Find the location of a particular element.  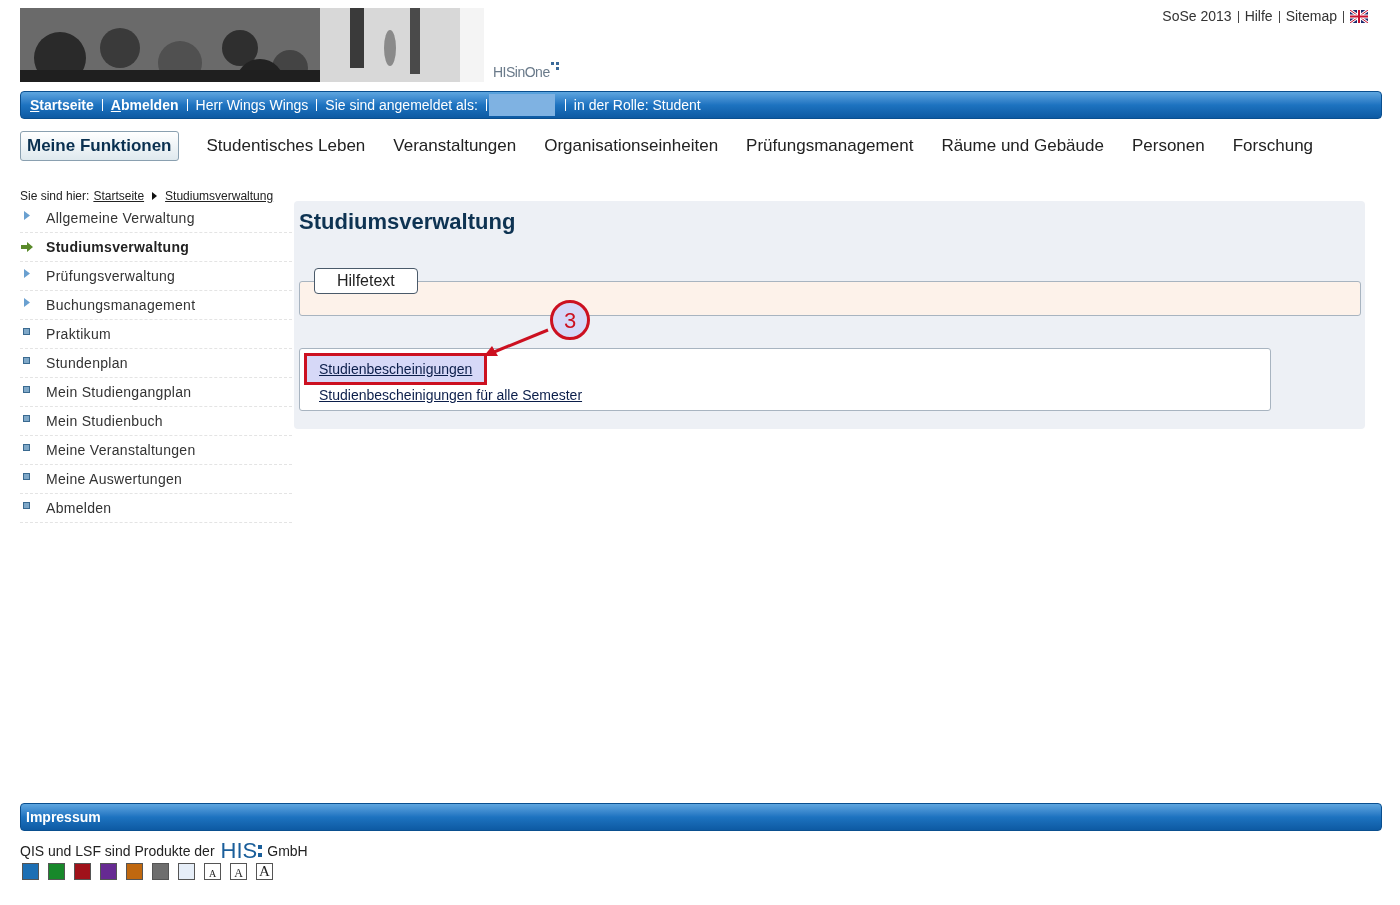

content-link: Studienbescheinigungen für alle Semester is located at coordinates (451, 395).